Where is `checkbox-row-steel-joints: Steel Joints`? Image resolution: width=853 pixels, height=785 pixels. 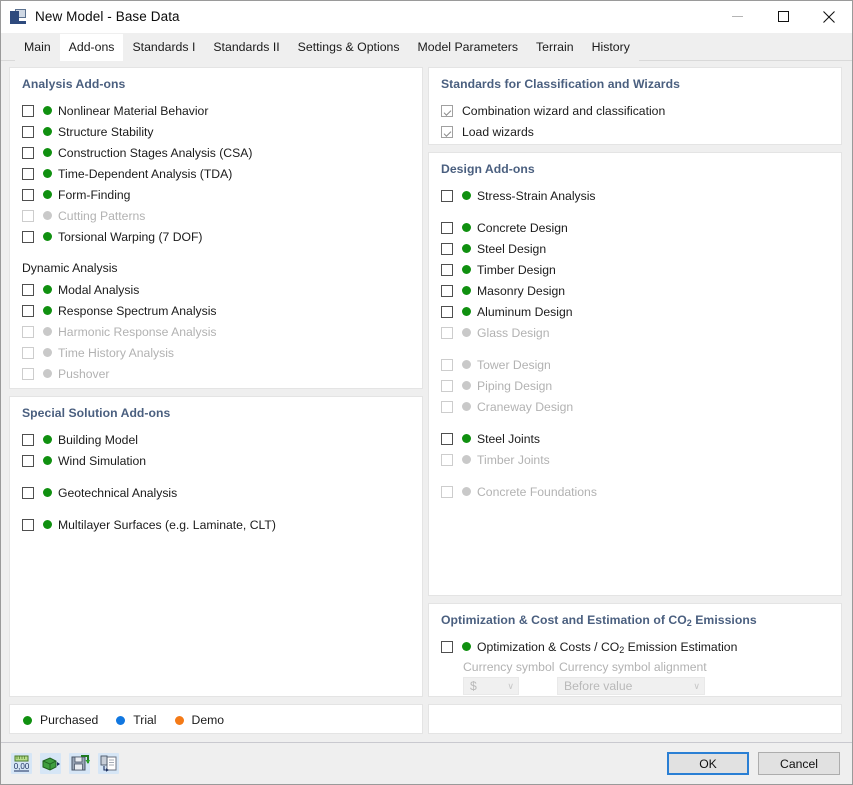
checkbox-row-steel-joints: Steel Joints is located at coordinates (635, 438).